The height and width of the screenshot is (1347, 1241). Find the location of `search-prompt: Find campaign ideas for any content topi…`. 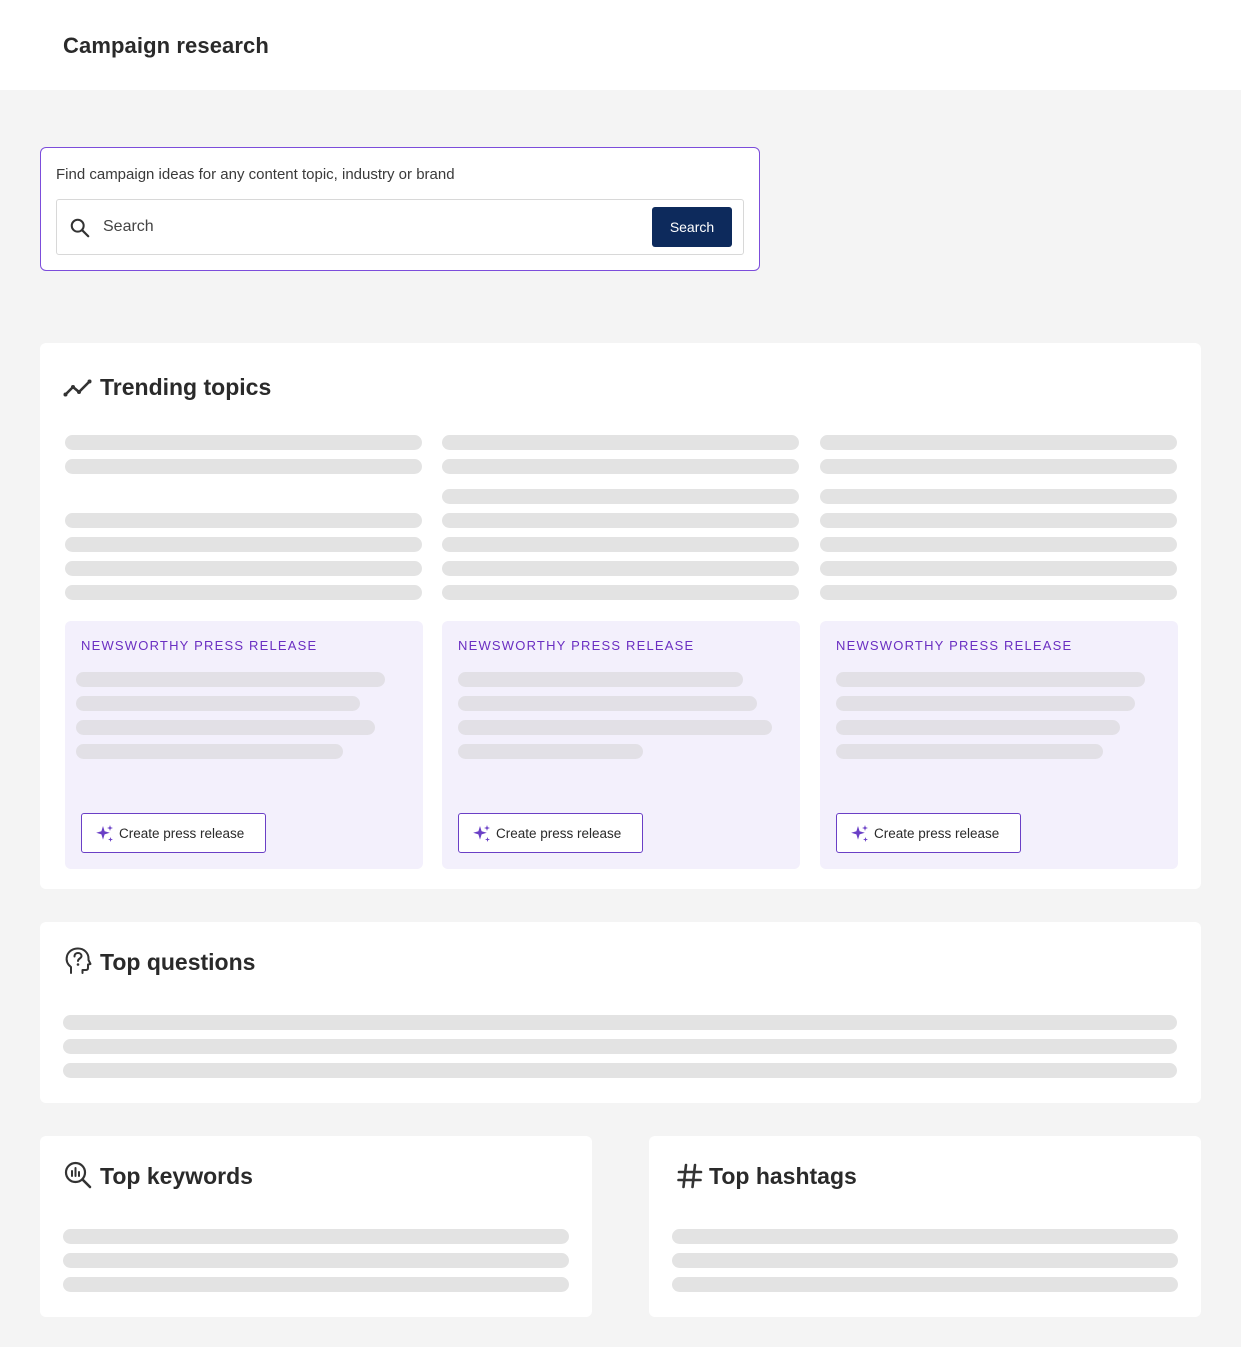

search-prompt: Find campaign ideas for any content topi… is located at coordinates (255, 174).